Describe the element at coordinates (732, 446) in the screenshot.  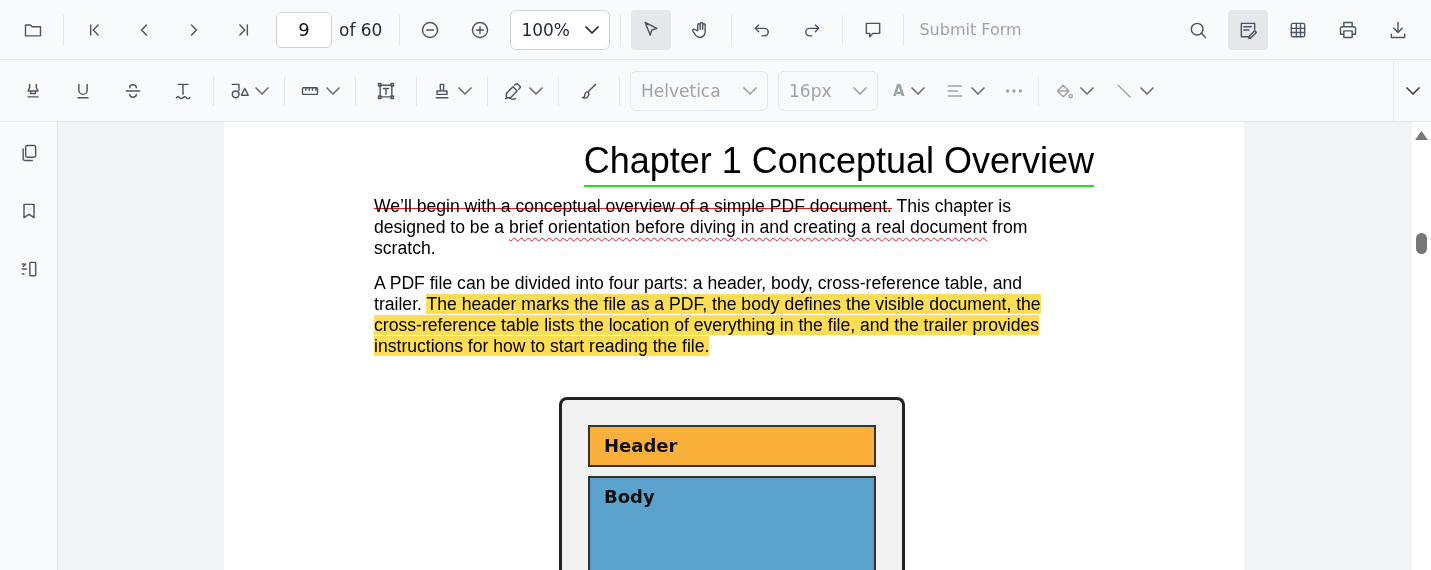
I see `diagram-block: Header` at that location.